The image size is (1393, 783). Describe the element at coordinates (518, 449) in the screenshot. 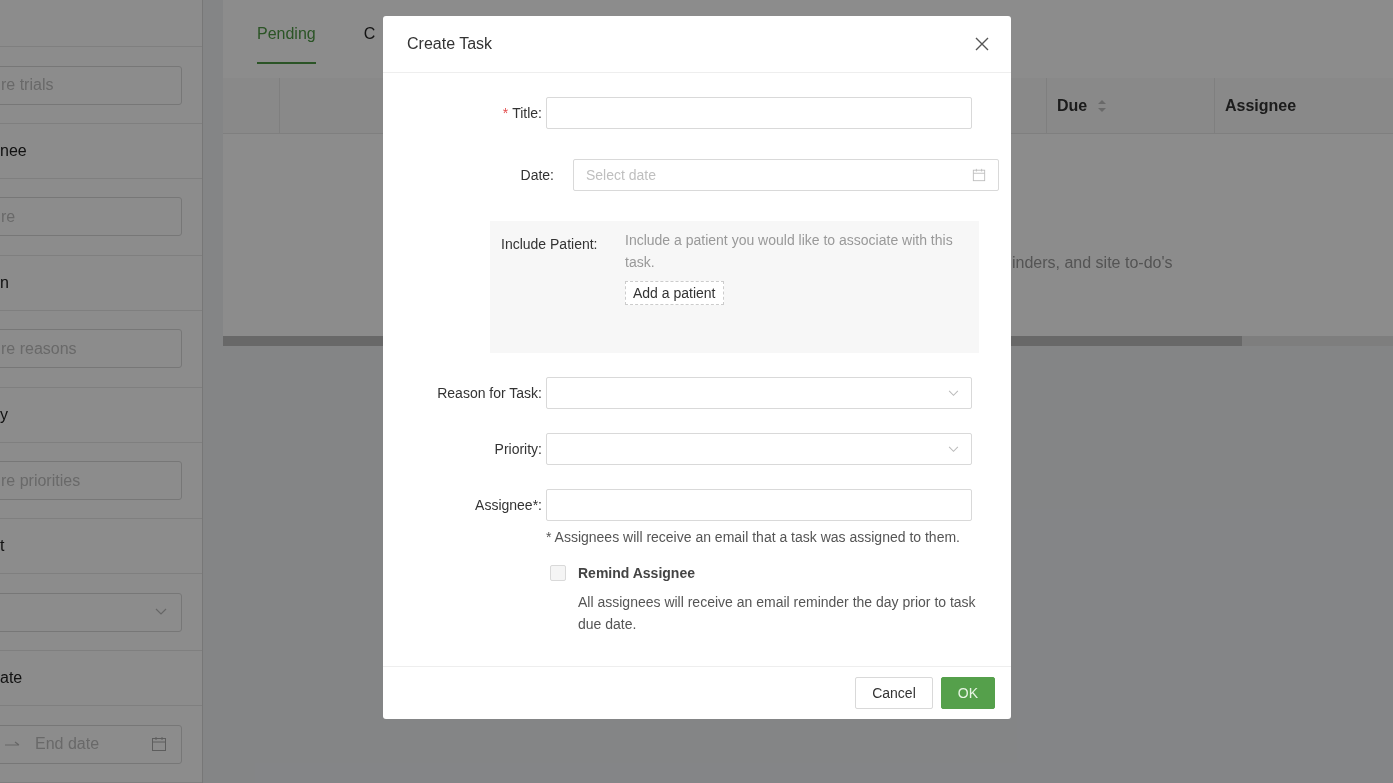

I see `field-label: Priority:` at that location.